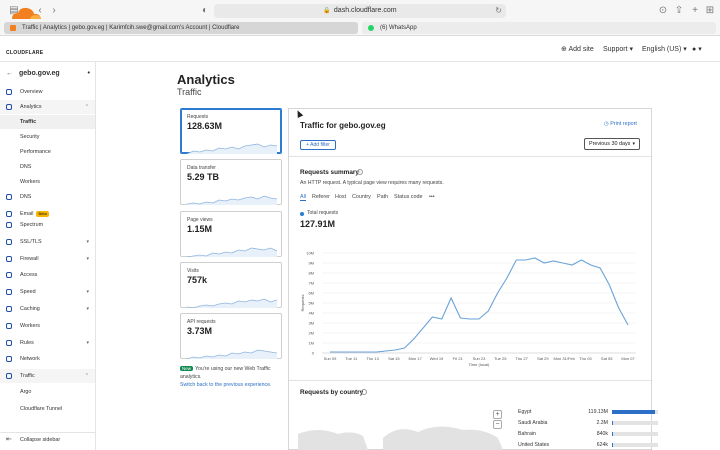  I want to click on new-tab-icon: +, so click(695, 11).